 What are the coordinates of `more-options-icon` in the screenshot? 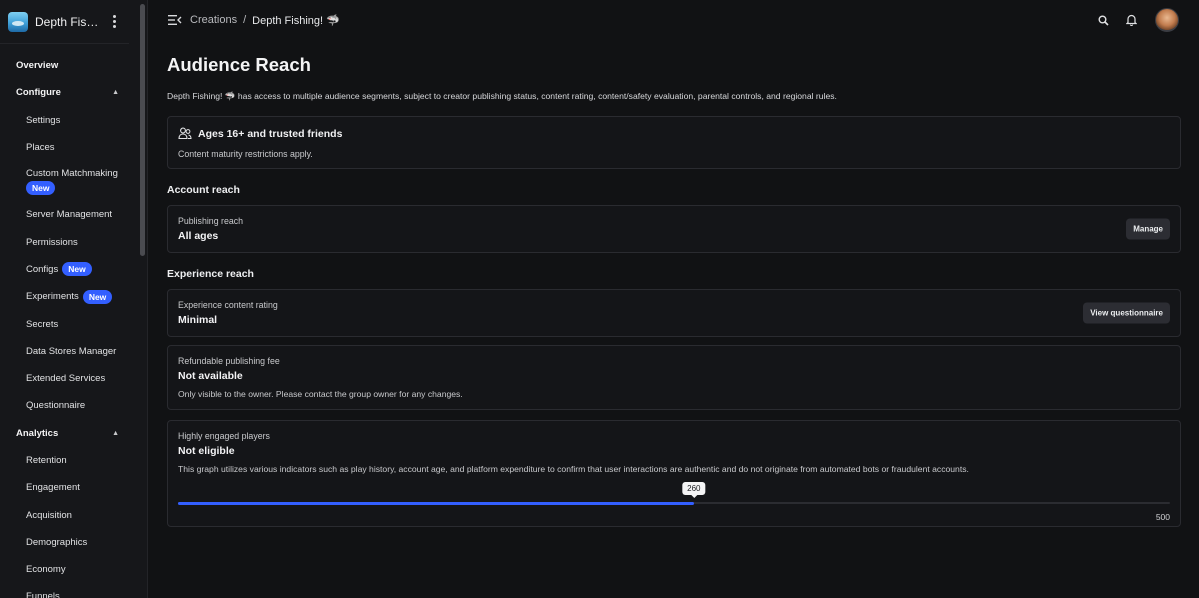 It's located at (114, 22).